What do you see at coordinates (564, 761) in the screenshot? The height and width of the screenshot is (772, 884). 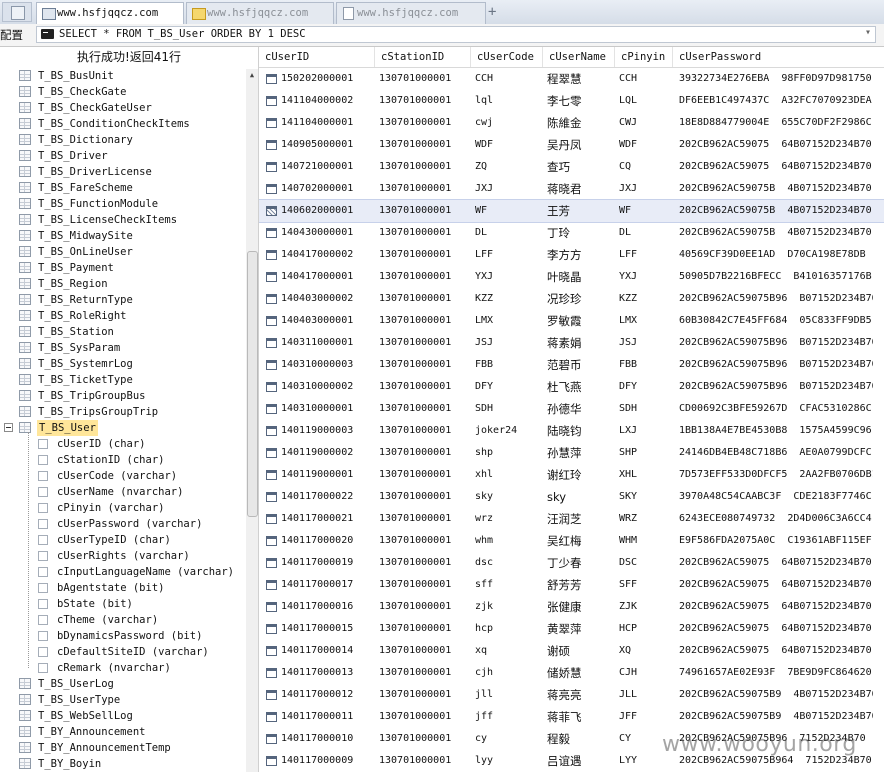 I see `cell-cUserName: 吕谊遇` at bounding box center [564, 761].